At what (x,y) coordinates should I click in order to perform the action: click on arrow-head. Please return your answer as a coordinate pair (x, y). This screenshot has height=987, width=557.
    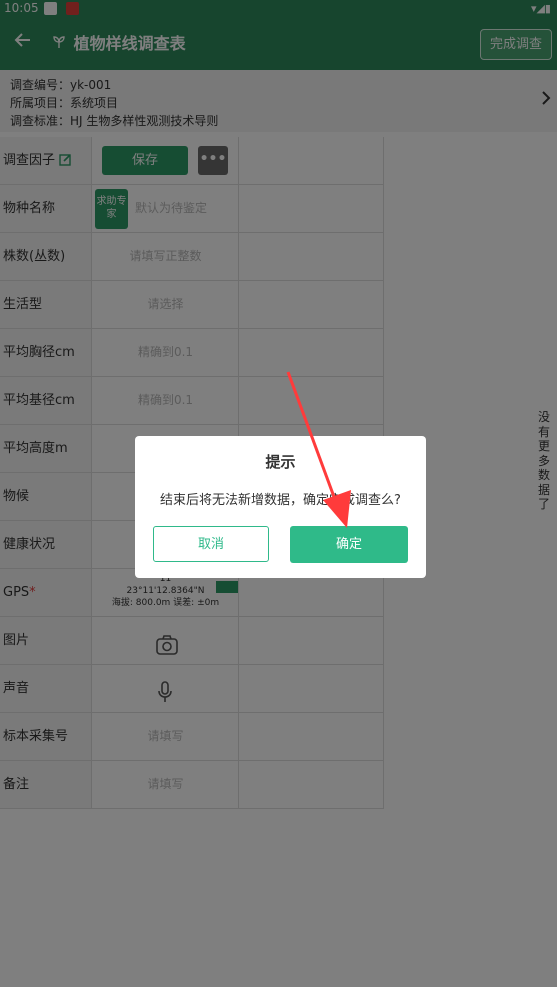
    Looking at the image, I should click on (337, 509).